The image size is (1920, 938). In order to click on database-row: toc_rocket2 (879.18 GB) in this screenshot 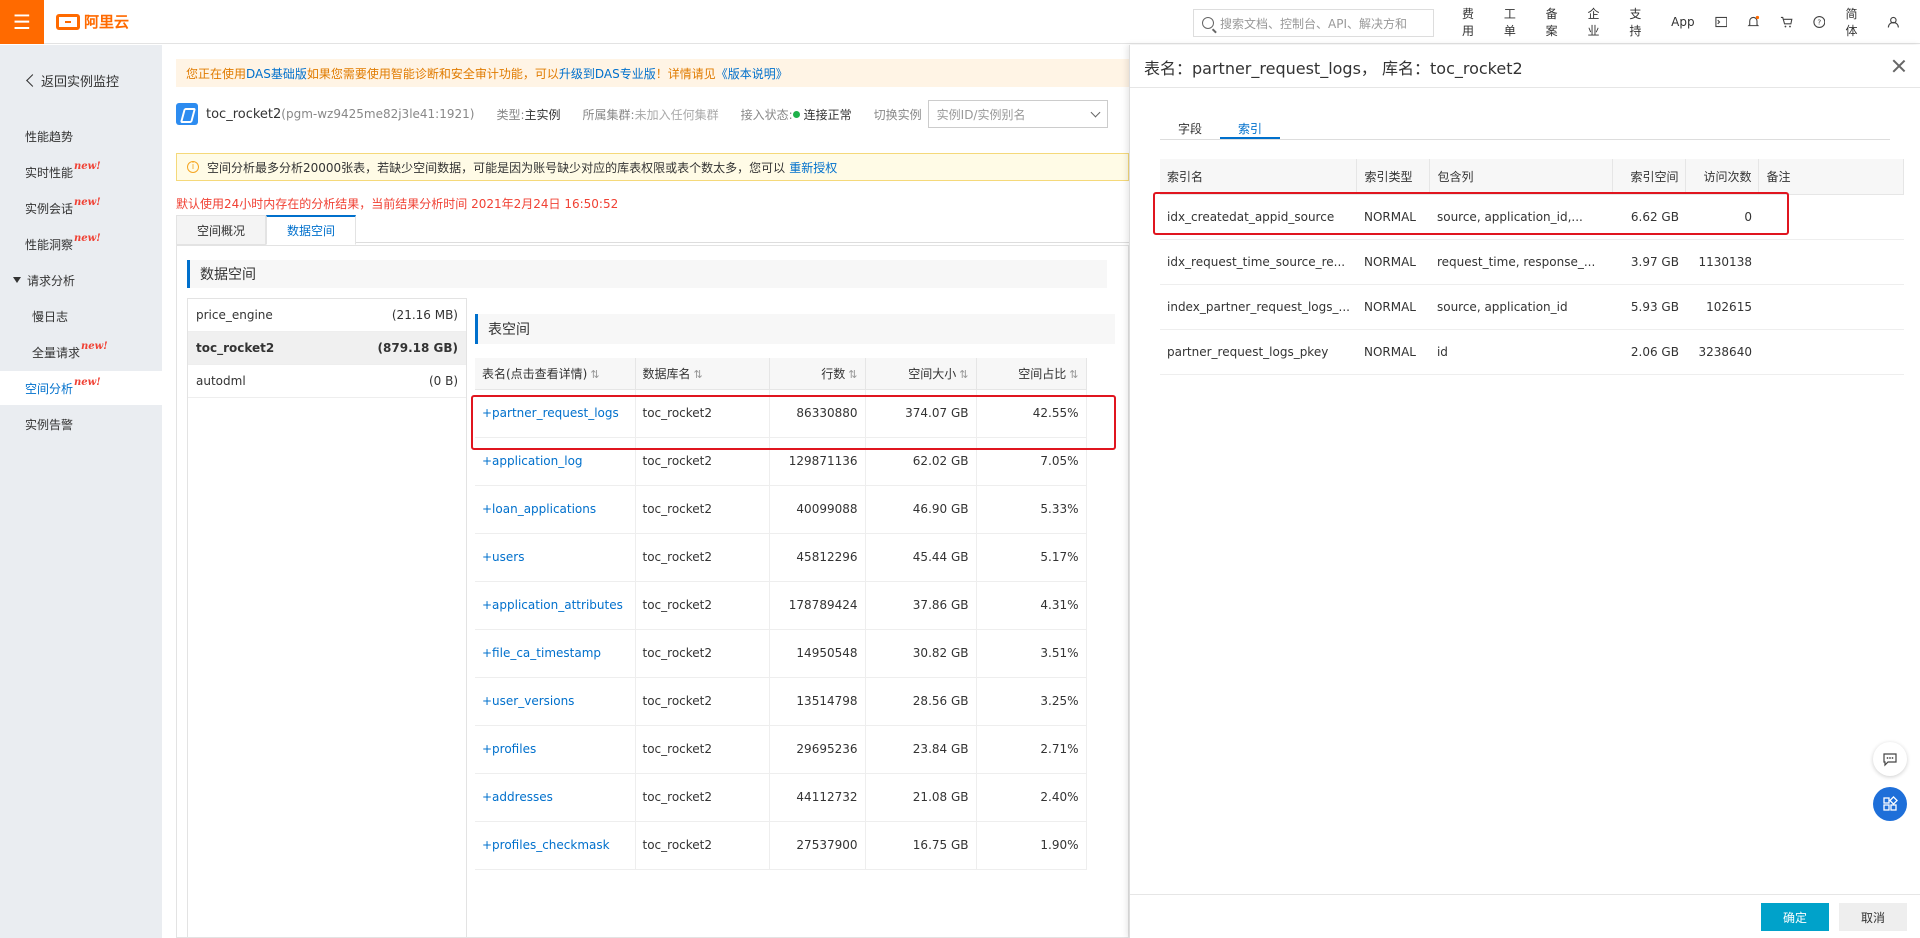, I will do `click(327, 348)`.